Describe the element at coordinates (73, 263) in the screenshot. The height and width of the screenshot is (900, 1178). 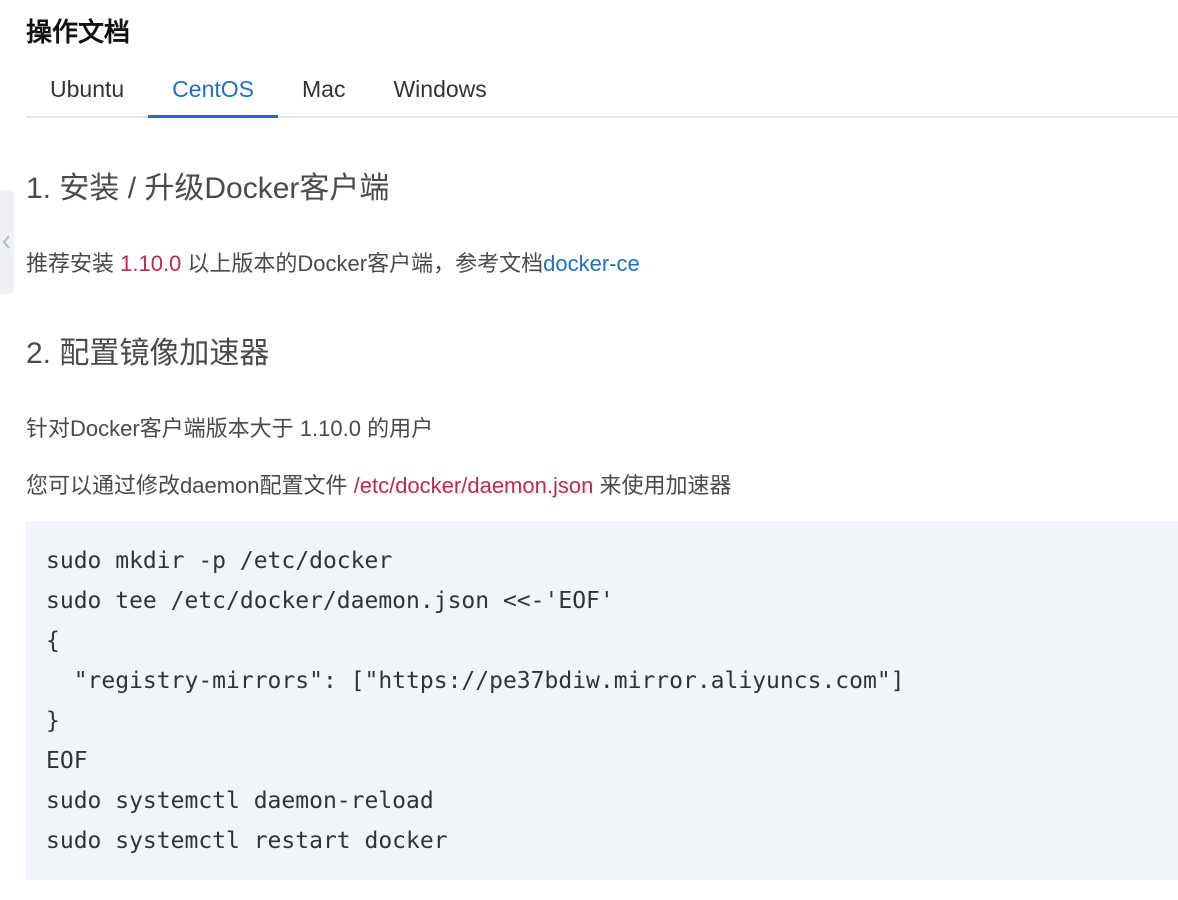
I see `install-text-before: 推荐安装` at that location.